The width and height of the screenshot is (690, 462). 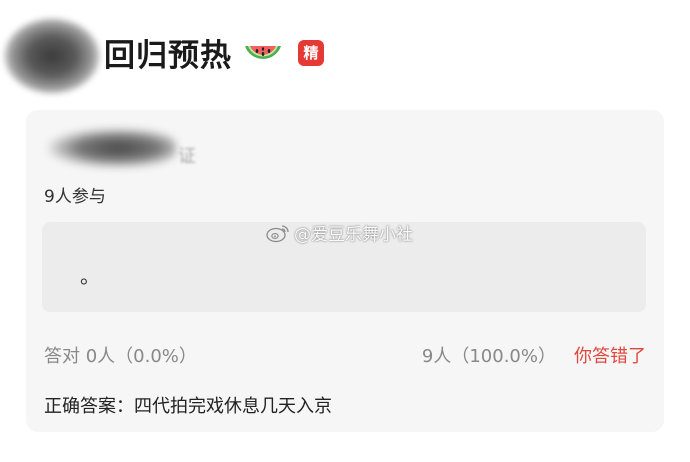 I want to click on featured-badge: 精, so click(x=311, y=52).